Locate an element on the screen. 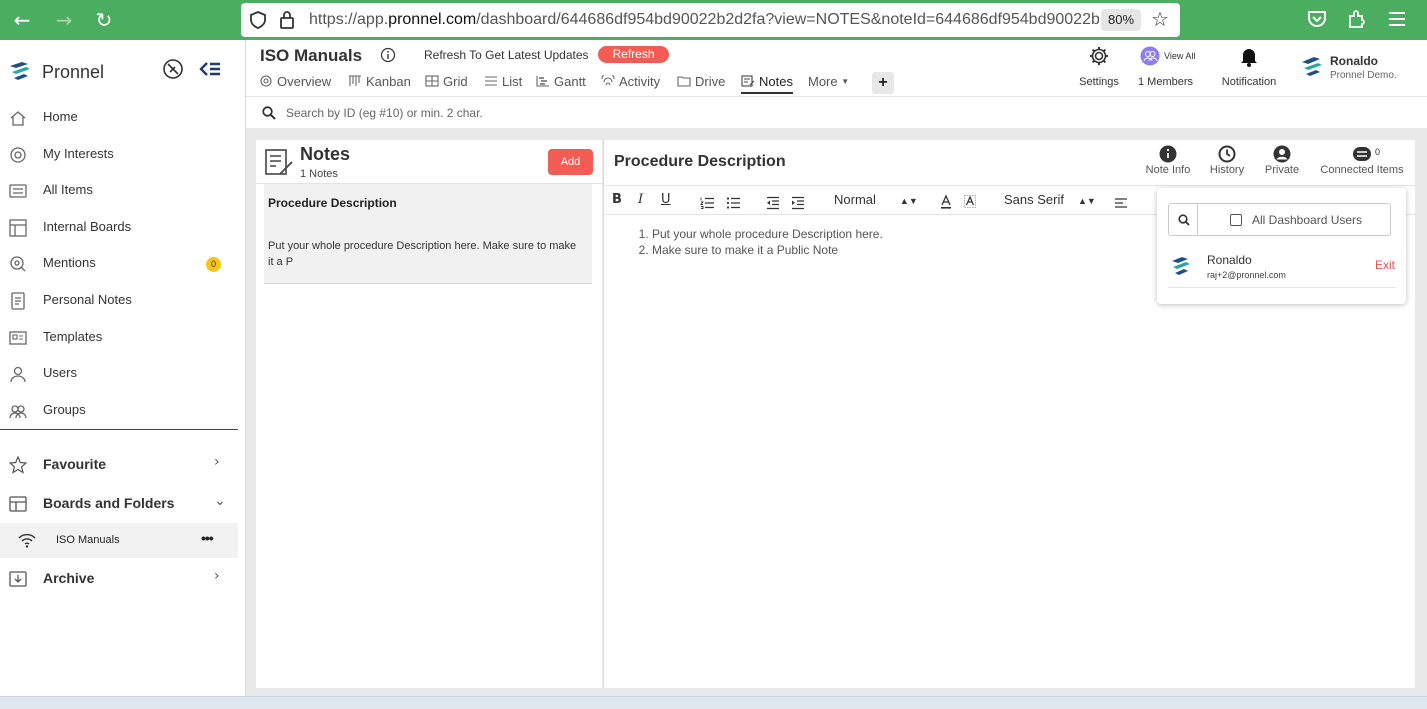 Image resolution: width=1427 pixels, height=709 pixels. sidebar-item-my-interests: My Interests is located at coordinates (119, 154).